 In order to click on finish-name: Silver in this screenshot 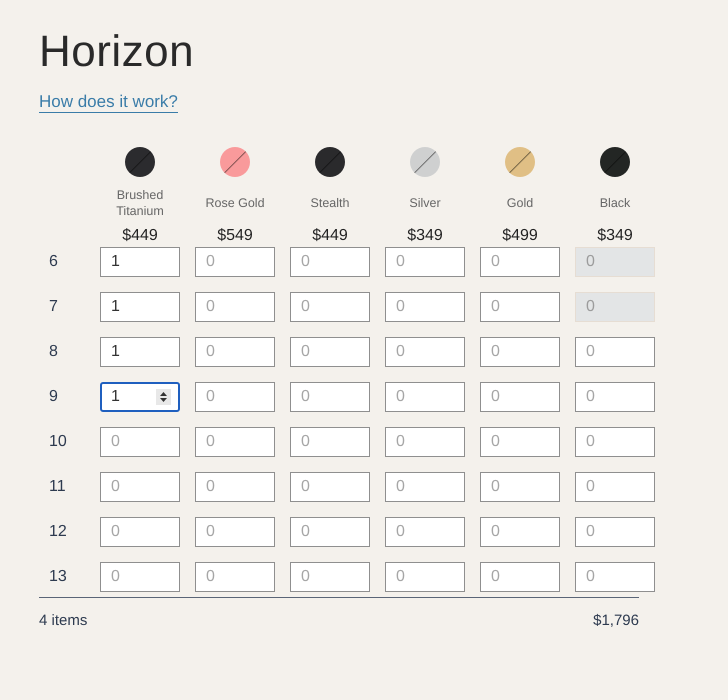, I will do `click(425, 203)`.